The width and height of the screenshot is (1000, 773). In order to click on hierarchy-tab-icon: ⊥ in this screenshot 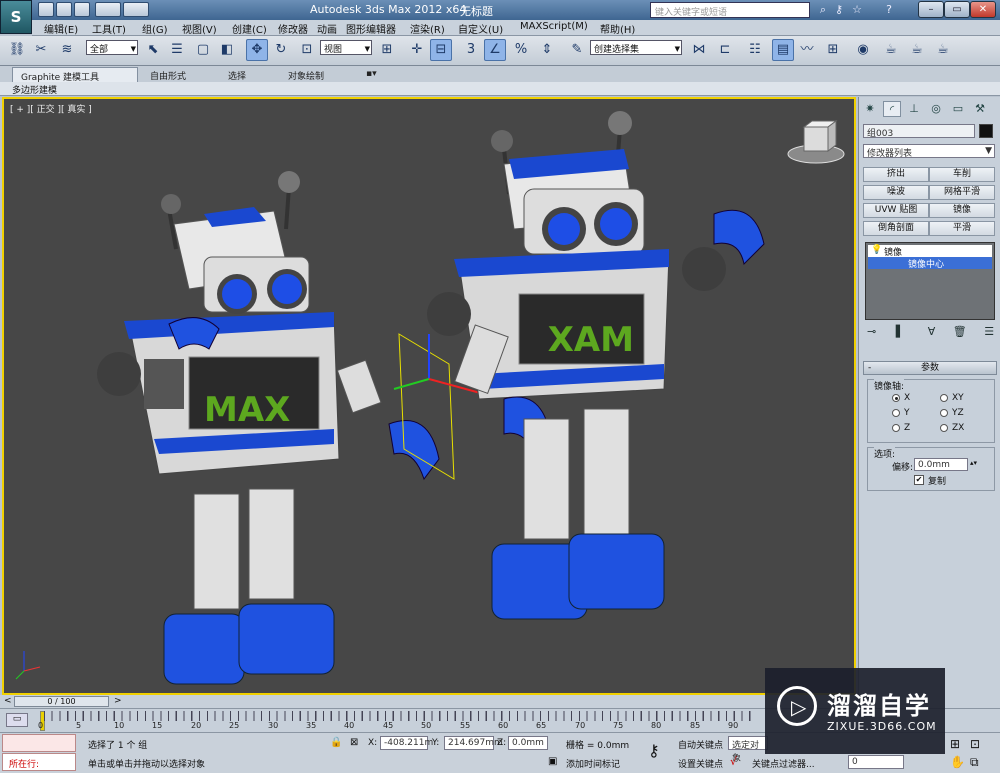, I will do `click(914, 109)`.